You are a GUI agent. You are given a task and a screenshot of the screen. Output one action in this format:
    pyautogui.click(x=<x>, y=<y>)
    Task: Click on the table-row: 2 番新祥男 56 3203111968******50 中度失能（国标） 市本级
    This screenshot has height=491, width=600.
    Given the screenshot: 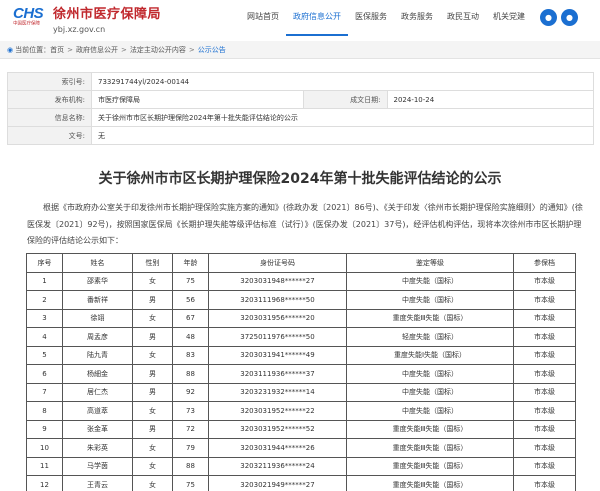 What is the action you would take?
    pyautogui.click(x=301, y=300)
    